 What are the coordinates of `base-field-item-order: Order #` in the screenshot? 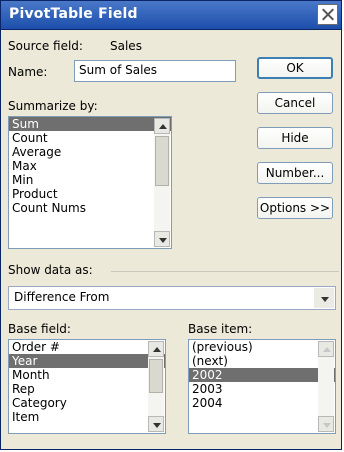 It's located at (87, 347).